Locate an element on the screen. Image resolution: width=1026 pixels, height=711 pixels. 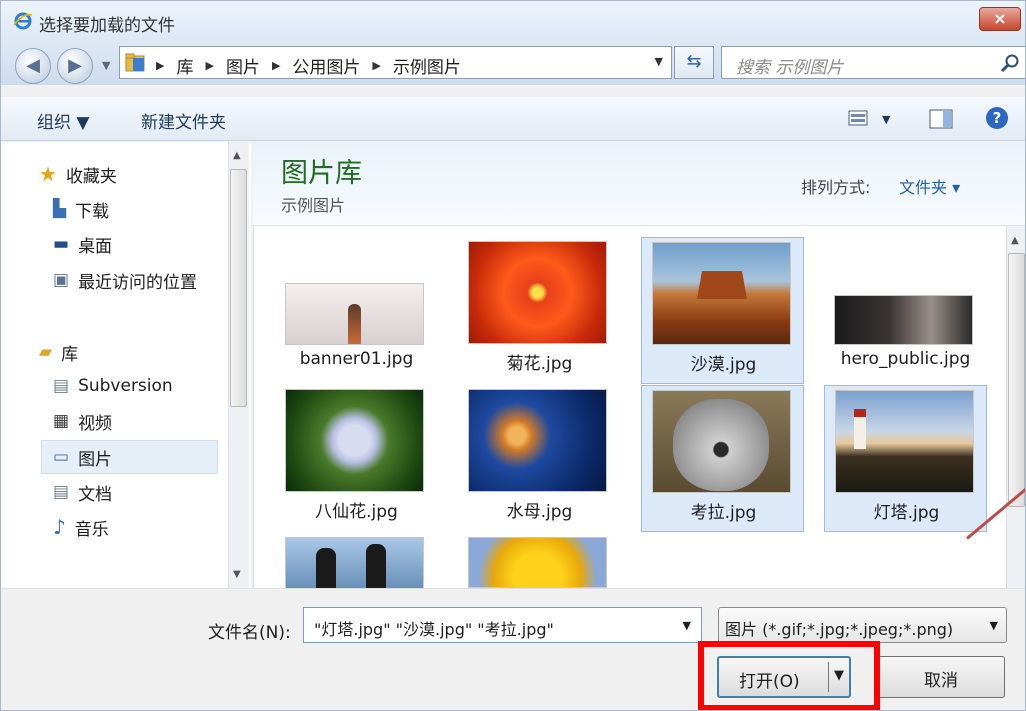
back-button: ◀ is located at coordinates (33, 66).